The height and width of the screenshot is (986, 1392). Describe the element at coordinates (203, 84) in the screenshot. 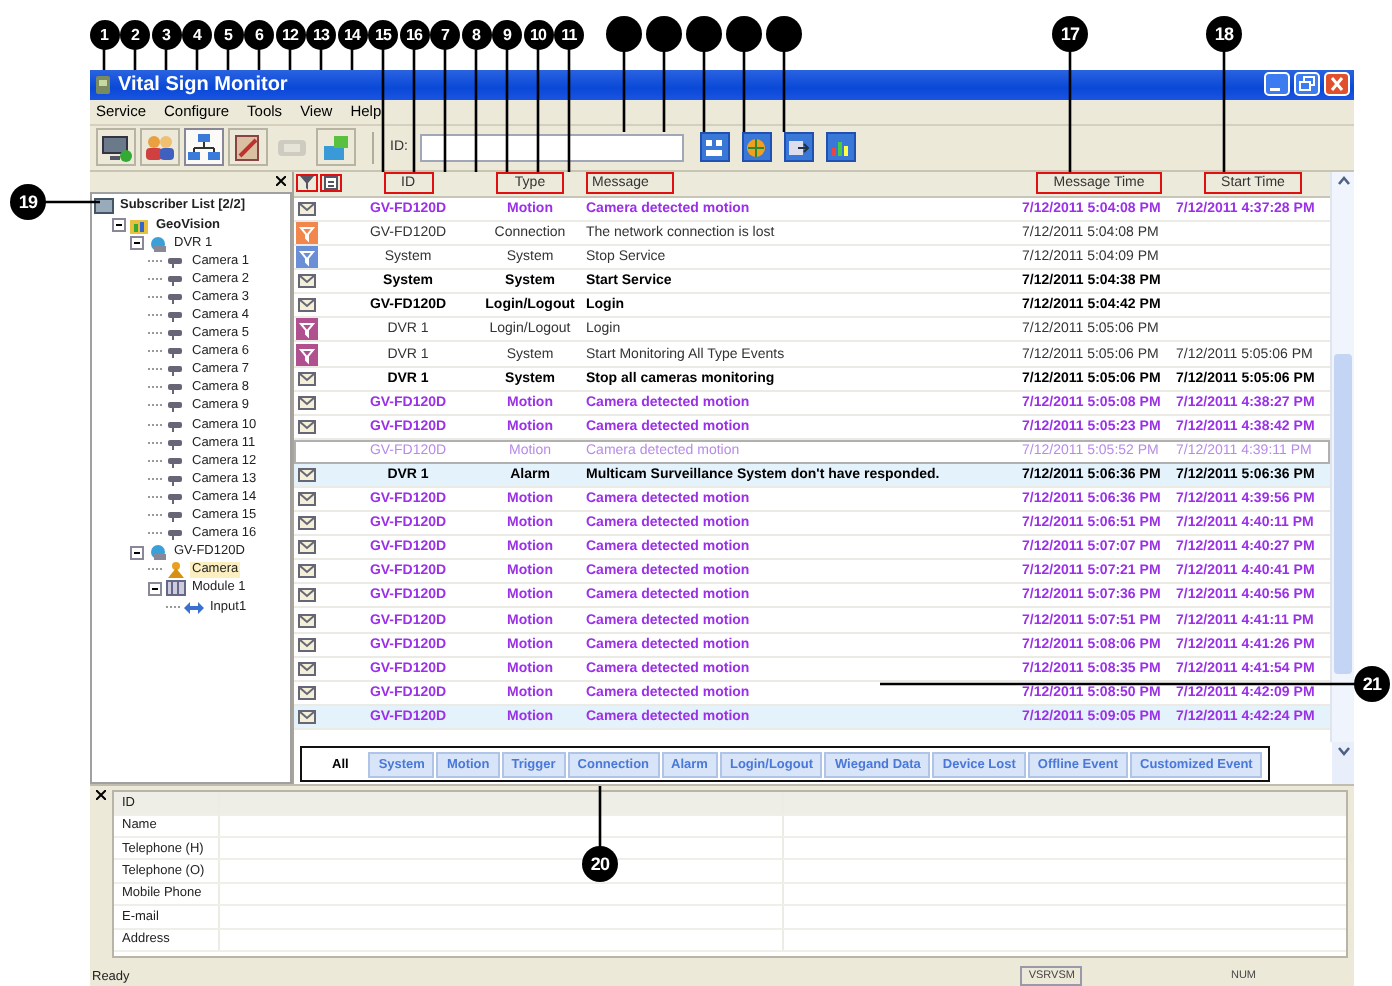

I see `window-title: Vital Sign Monitor` at that location.